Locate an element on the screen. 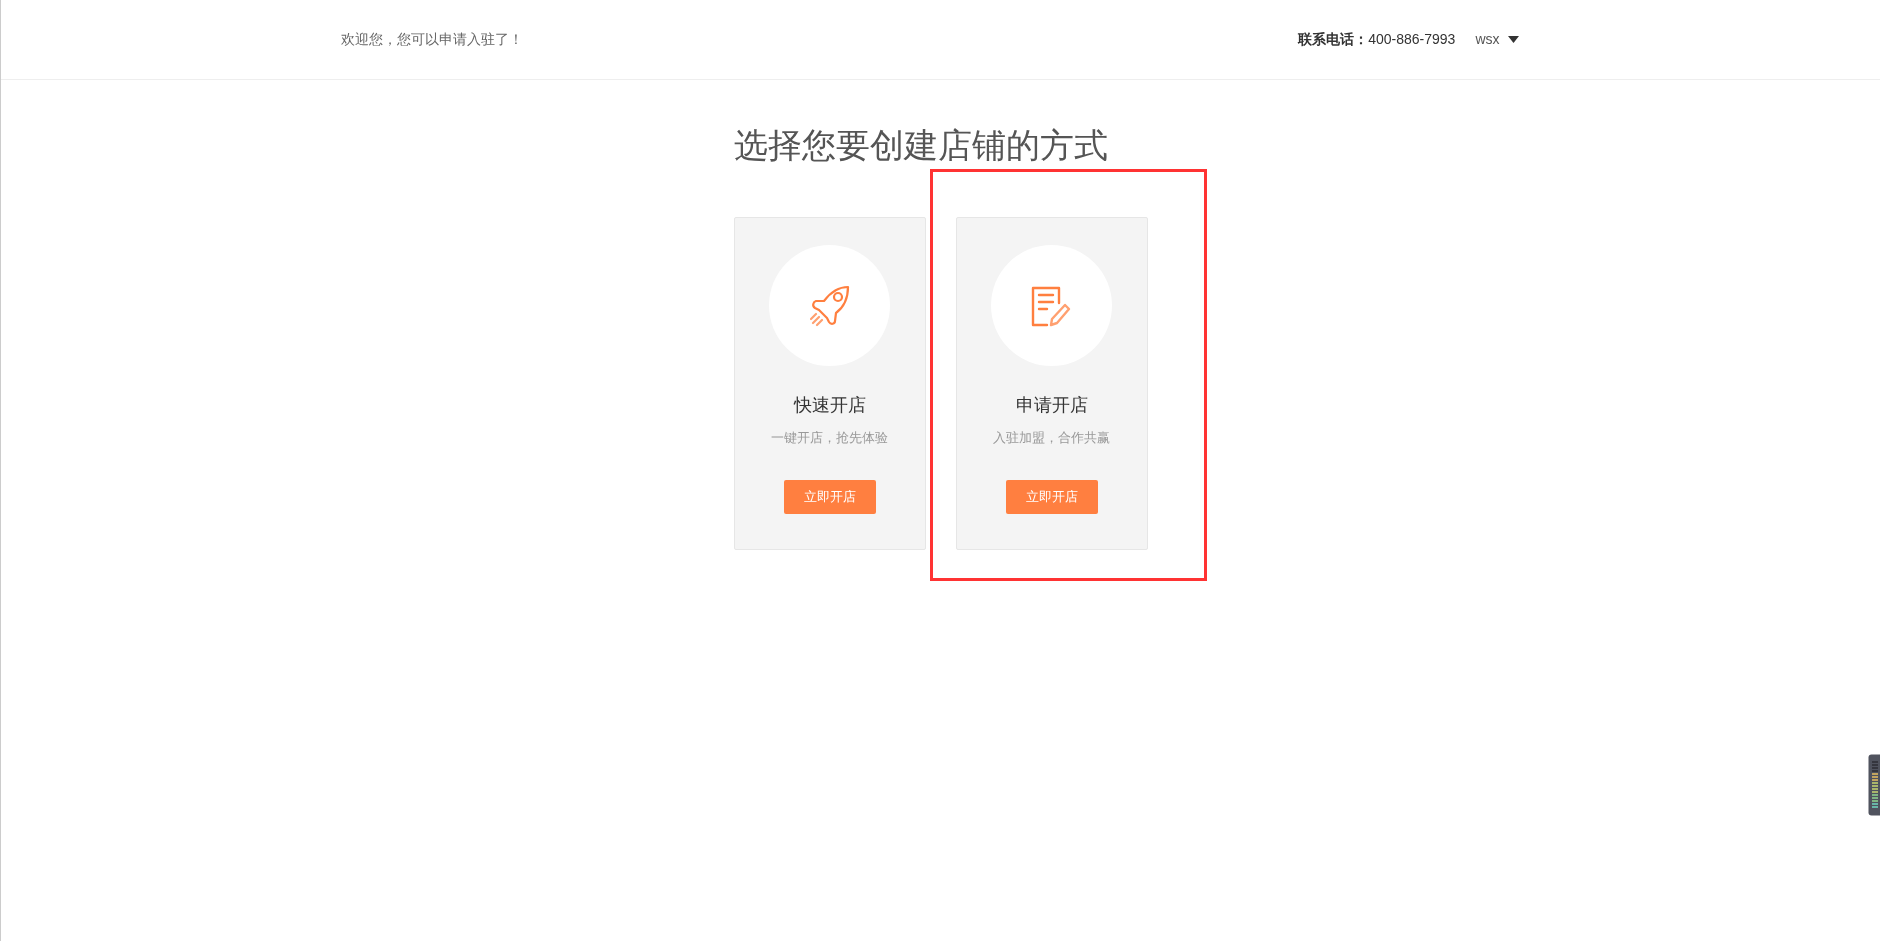 The height and width of the screenshot is (941, 1880). phone-text: 联系电话：400-886-7993 is located at coordinates (1377, 39).